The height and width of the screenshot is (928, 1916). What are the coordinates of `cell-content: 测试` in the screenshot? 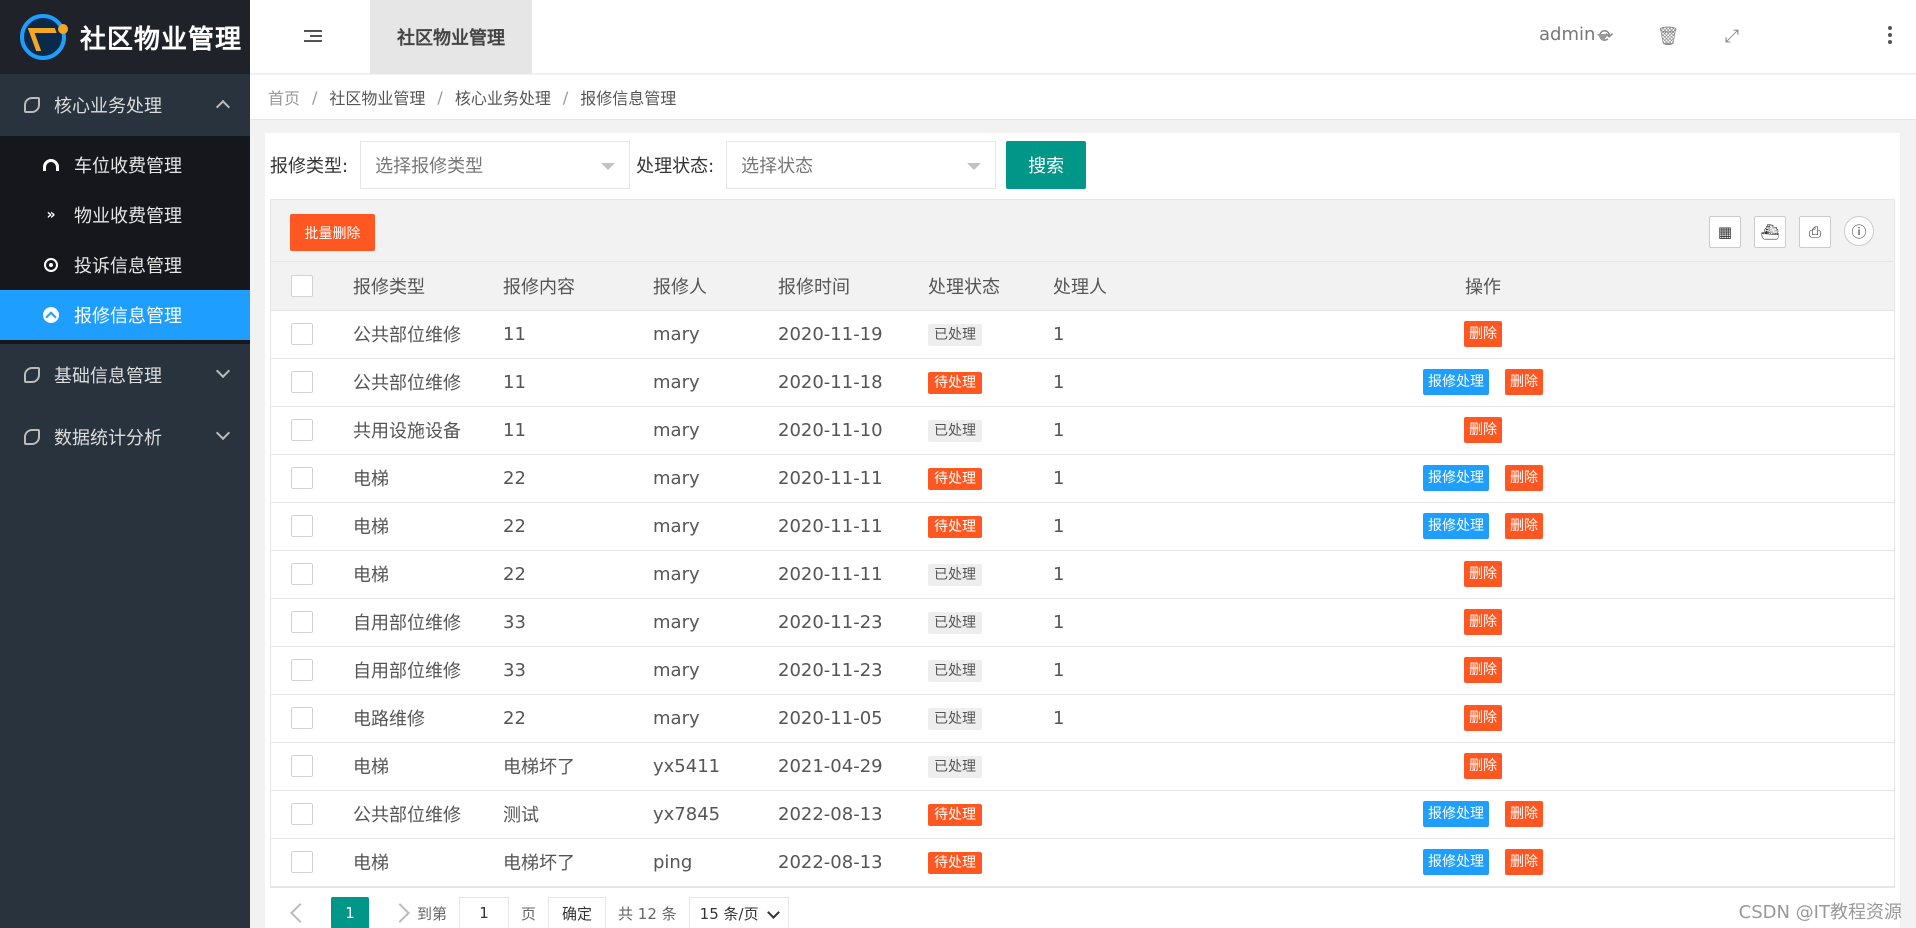 It's located at (578, 814).